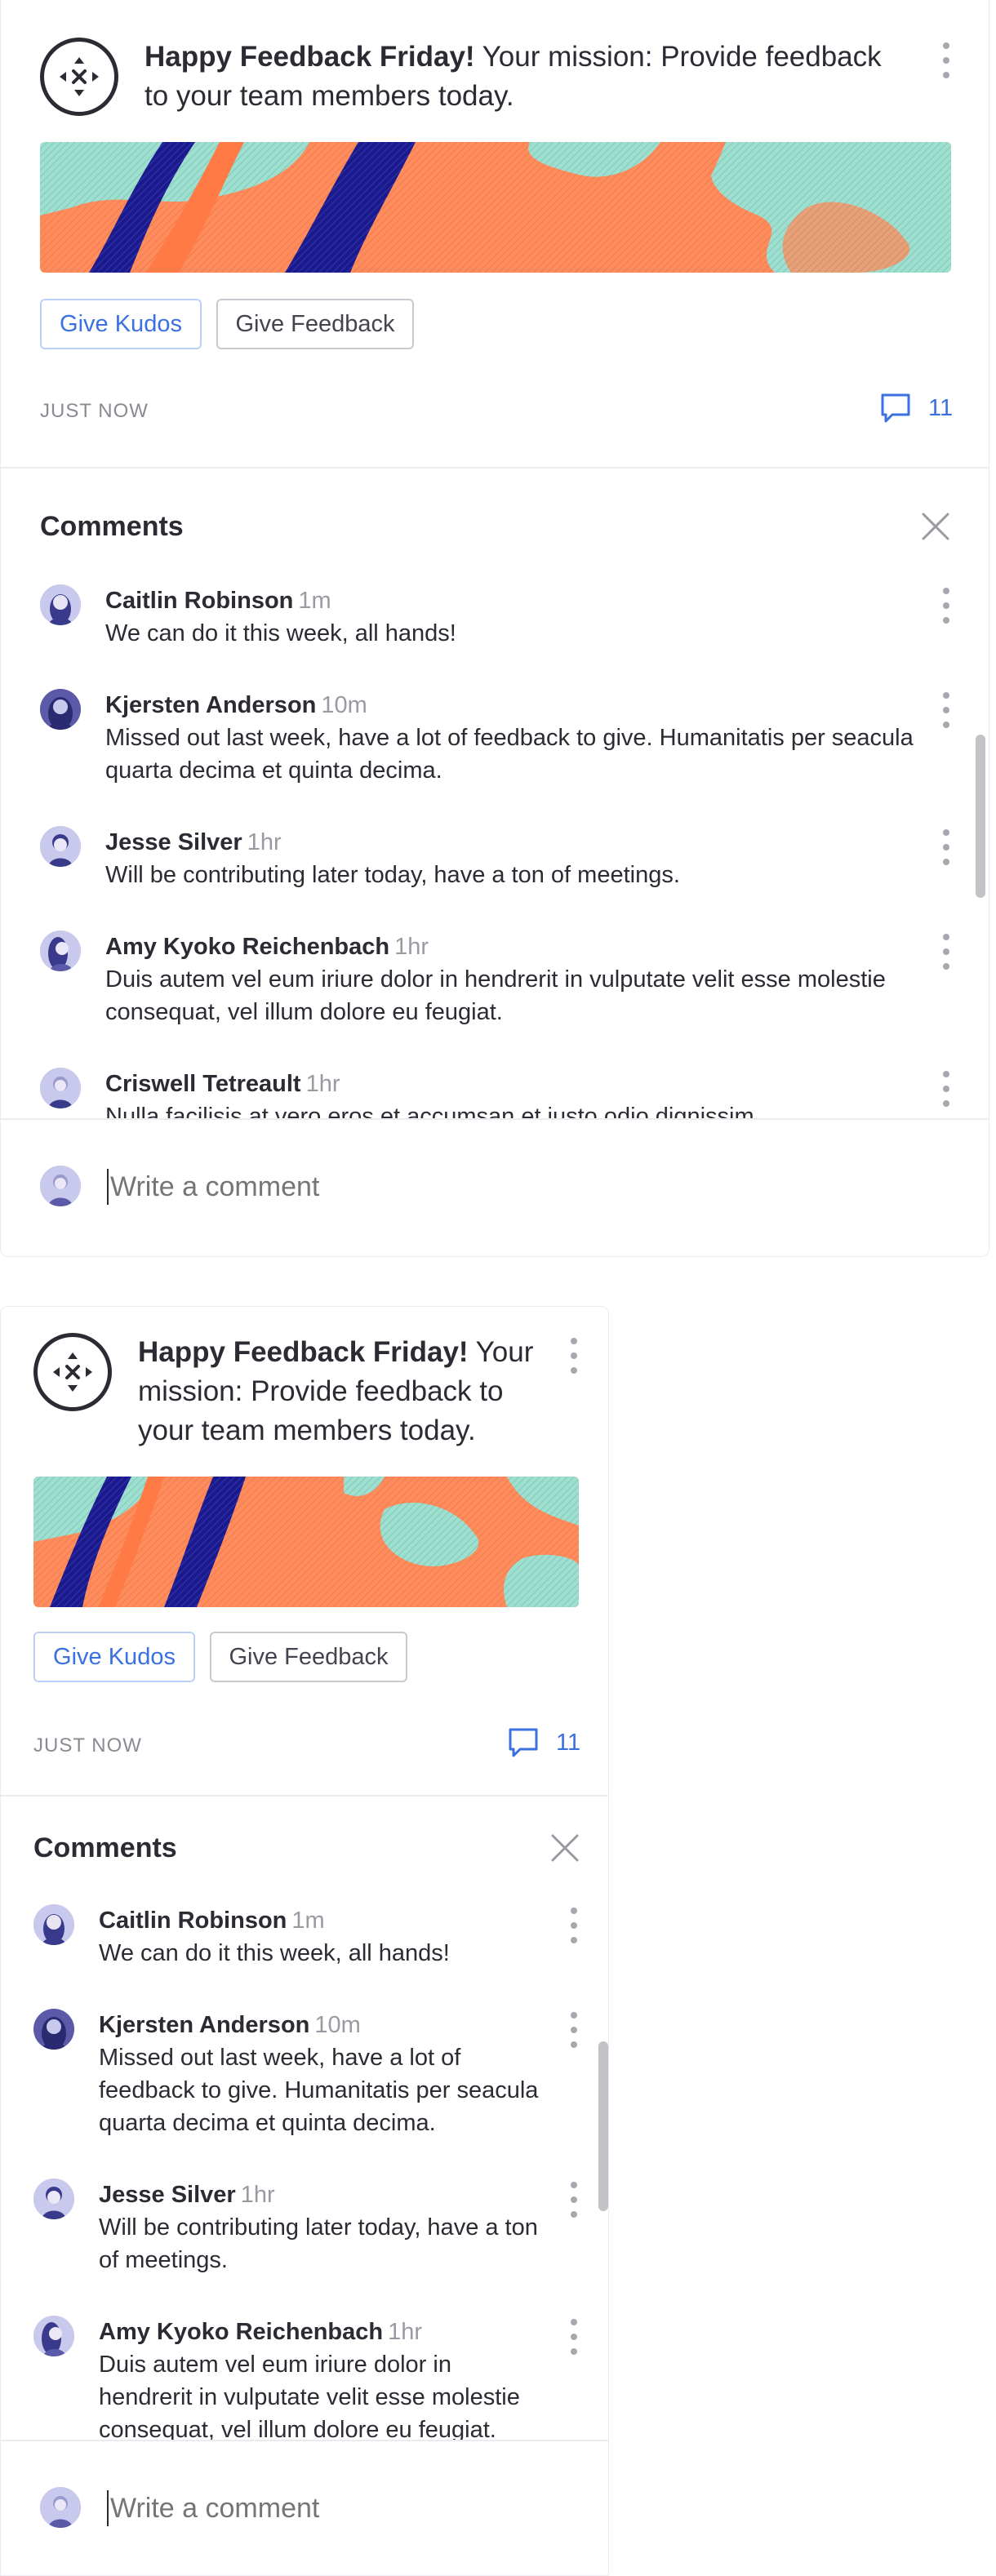 This screenshot has height=2576, width=996. I want to click on comment-author: Criswell Tetreault, so click(203, 1084).